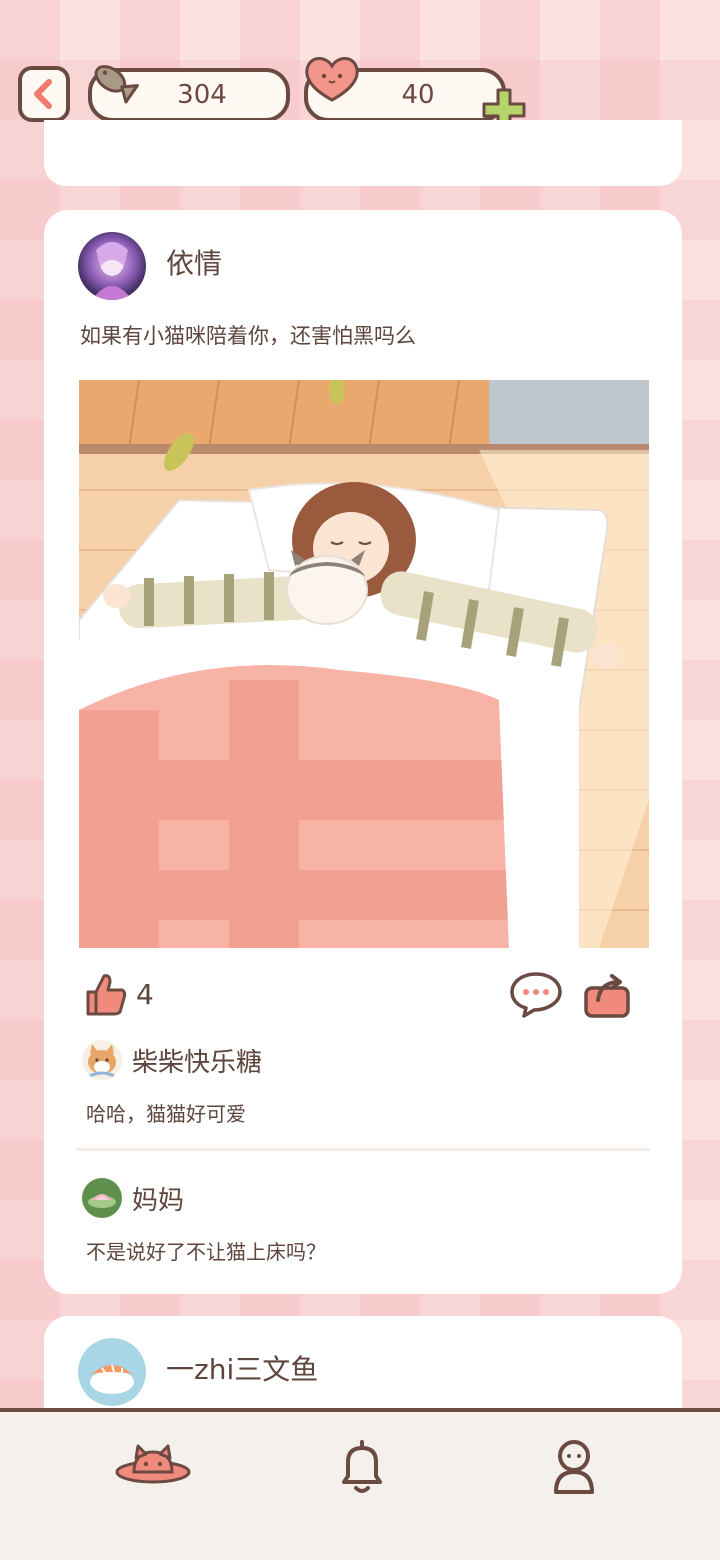 The image size is (720, 1560). What do you see at coordinates (608, 995) in the screenshot?
I see `share-icon` at bounding box center [608, 995].